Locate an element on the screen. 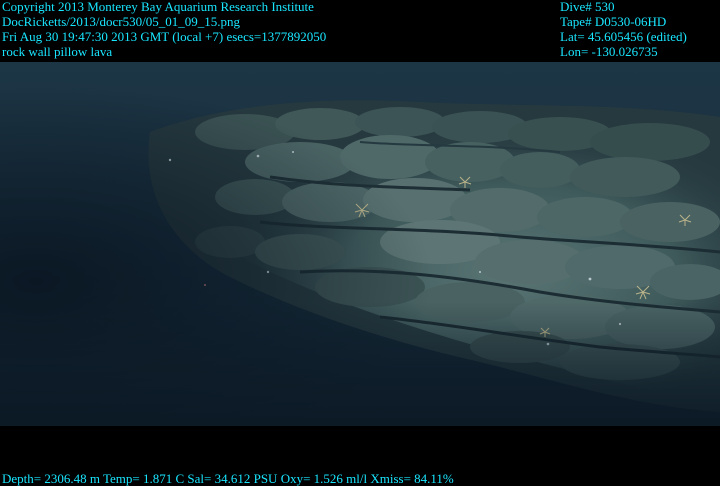 The height and width of the screenshot is (486, 720). file-path-text: DocRicketts/2013/docr530/05_01_09_15.png is located at coordinates (121, 21).